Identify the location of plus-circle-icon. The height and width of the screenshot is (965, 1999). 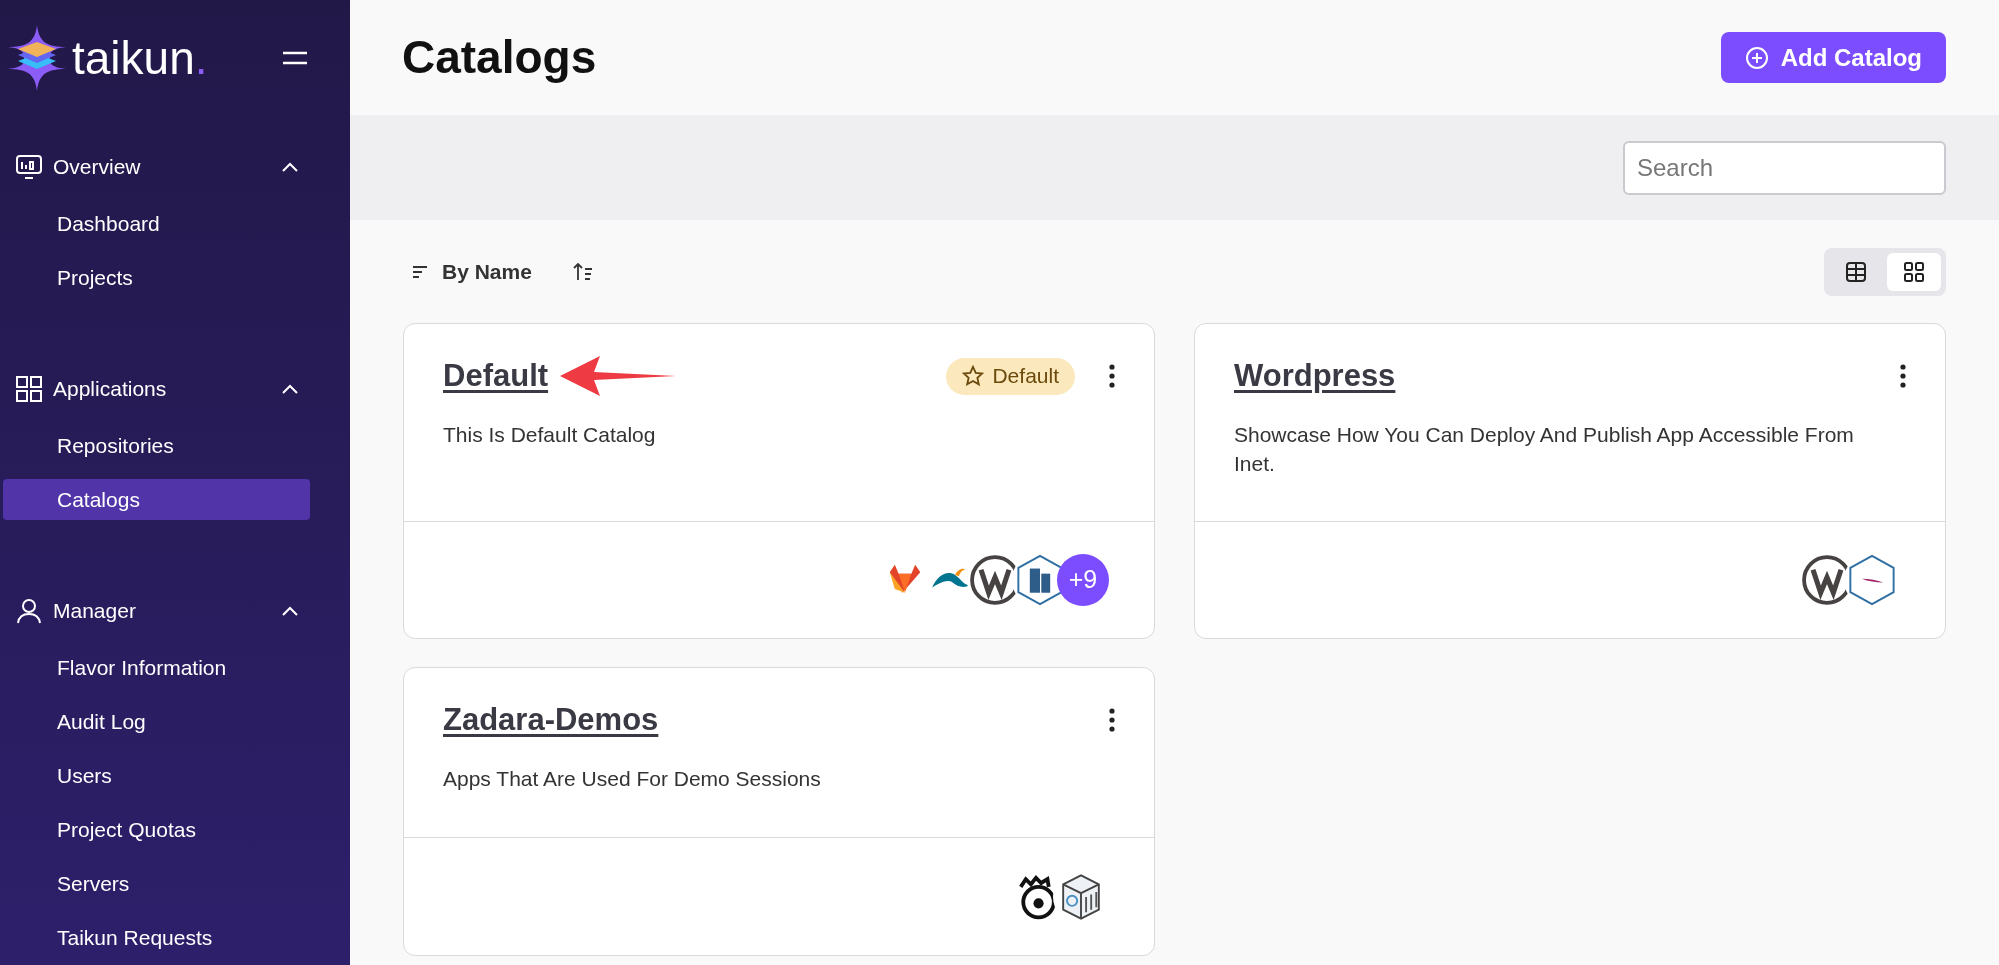
(1756, 57).